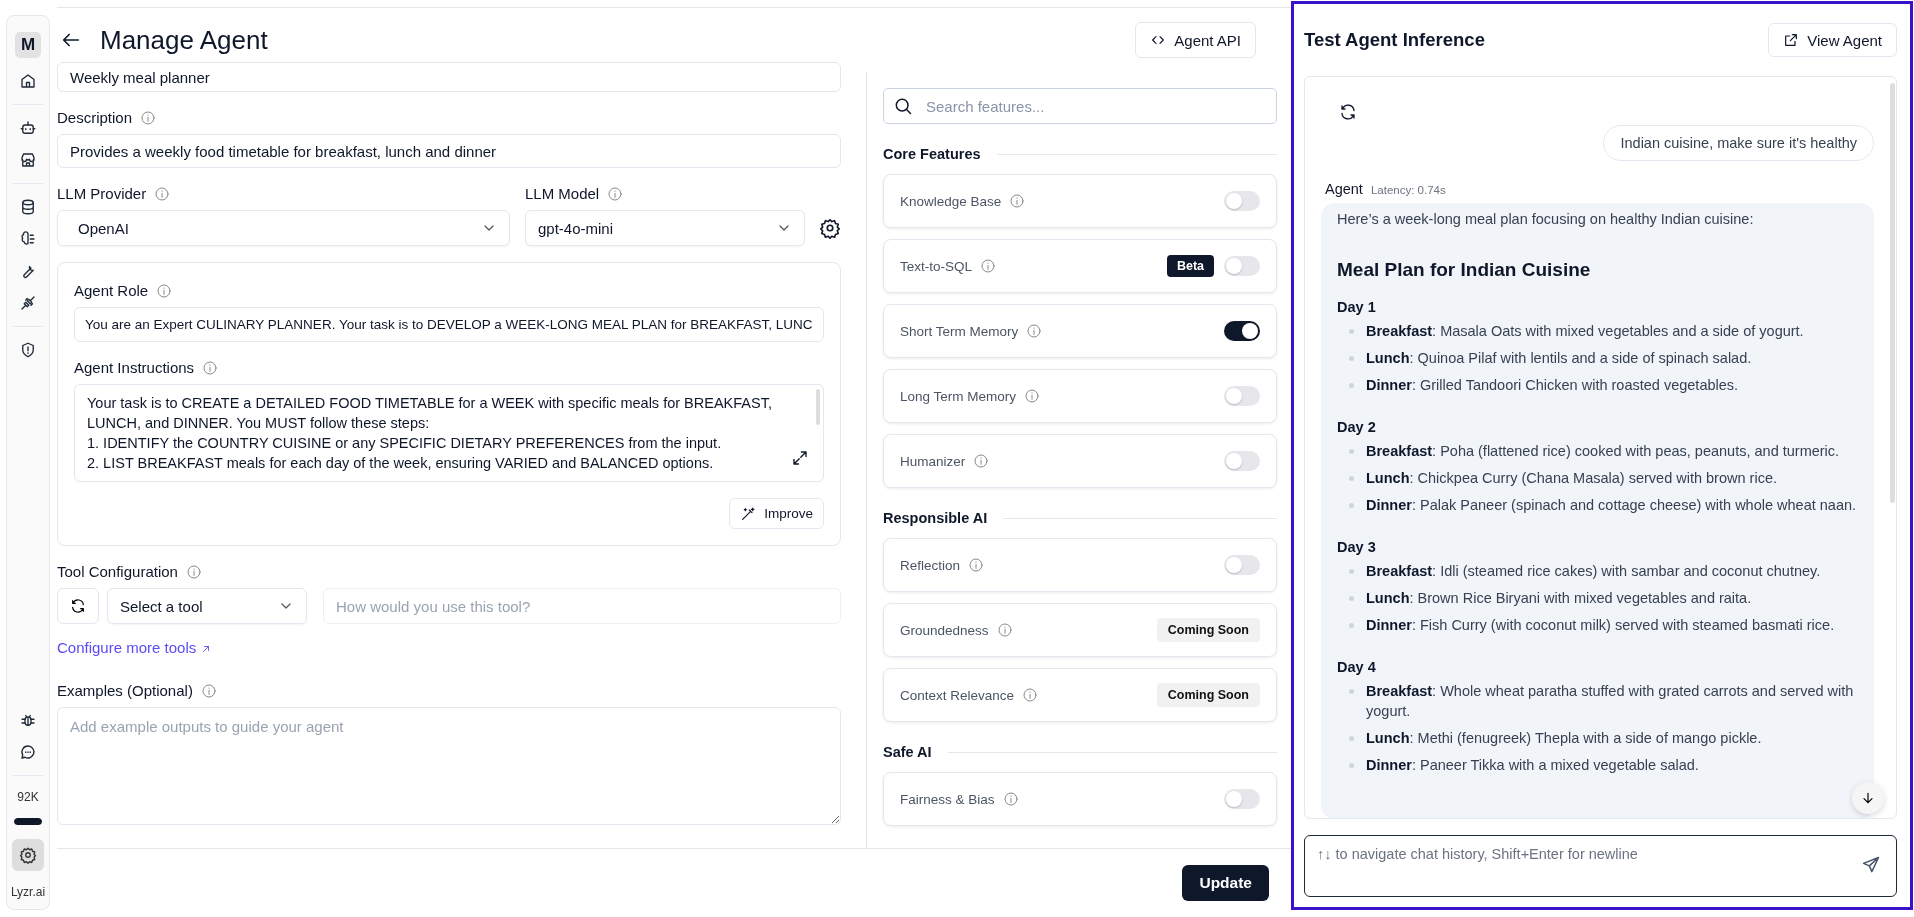  What do you see at coordinates (28, 207) in the screenshot?
I see `database-icon` at bounding box center [28, 207].